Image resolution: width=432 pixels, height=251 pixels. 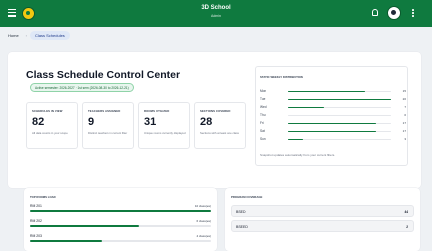 I want to click on program-name: BSED, so click(x=241, y=212).